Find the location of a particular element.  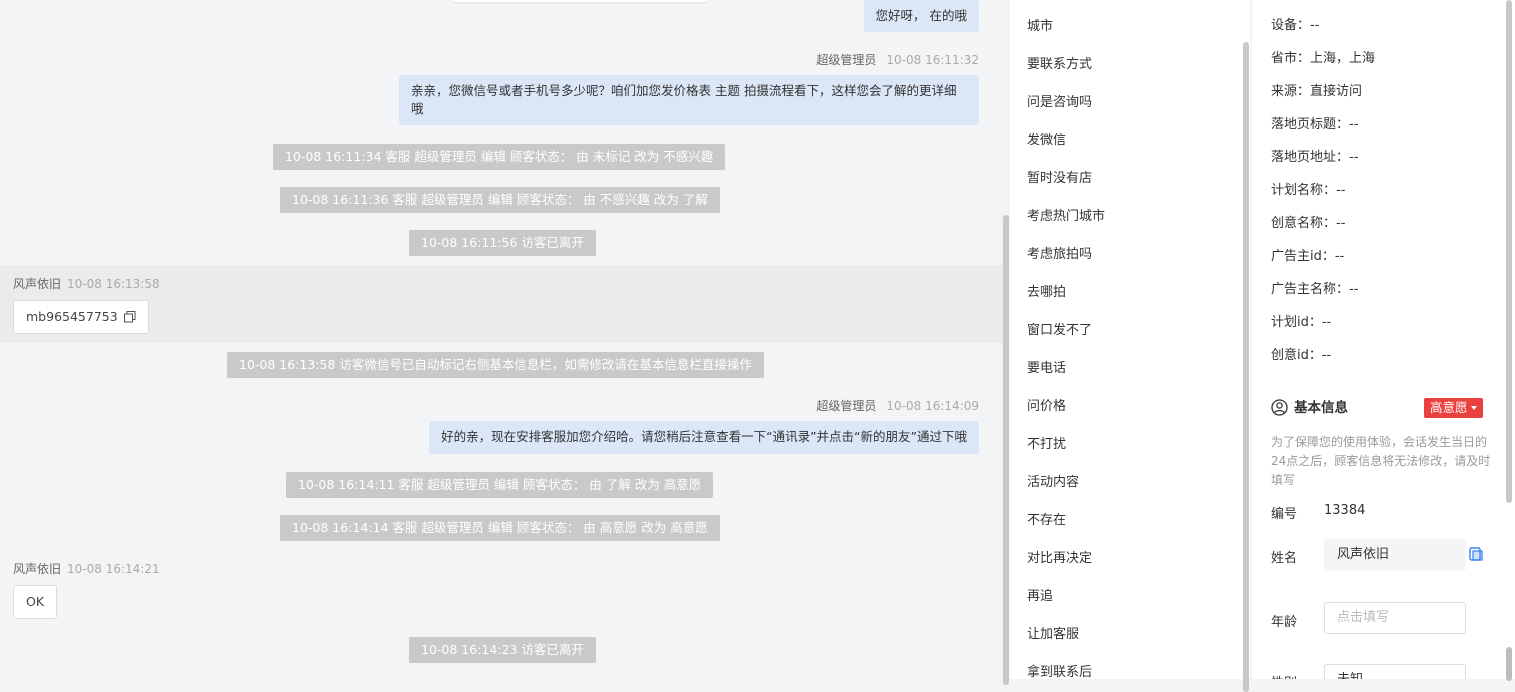

quick-reply-item: 窗口发不了 is located at coordinates (1066, 332).